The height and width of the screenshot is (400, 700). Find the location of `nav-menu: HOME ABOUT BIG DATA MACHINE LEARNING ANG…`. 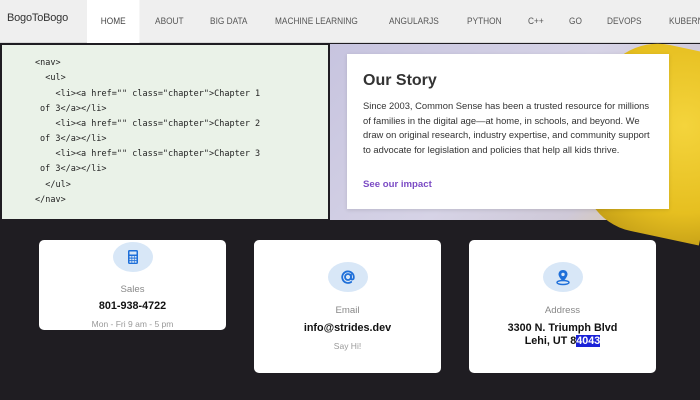

nav-menu: HOME ABOUT BIG DATA MACHINE LEARNING ANG… is located at coordinates (393, 21).